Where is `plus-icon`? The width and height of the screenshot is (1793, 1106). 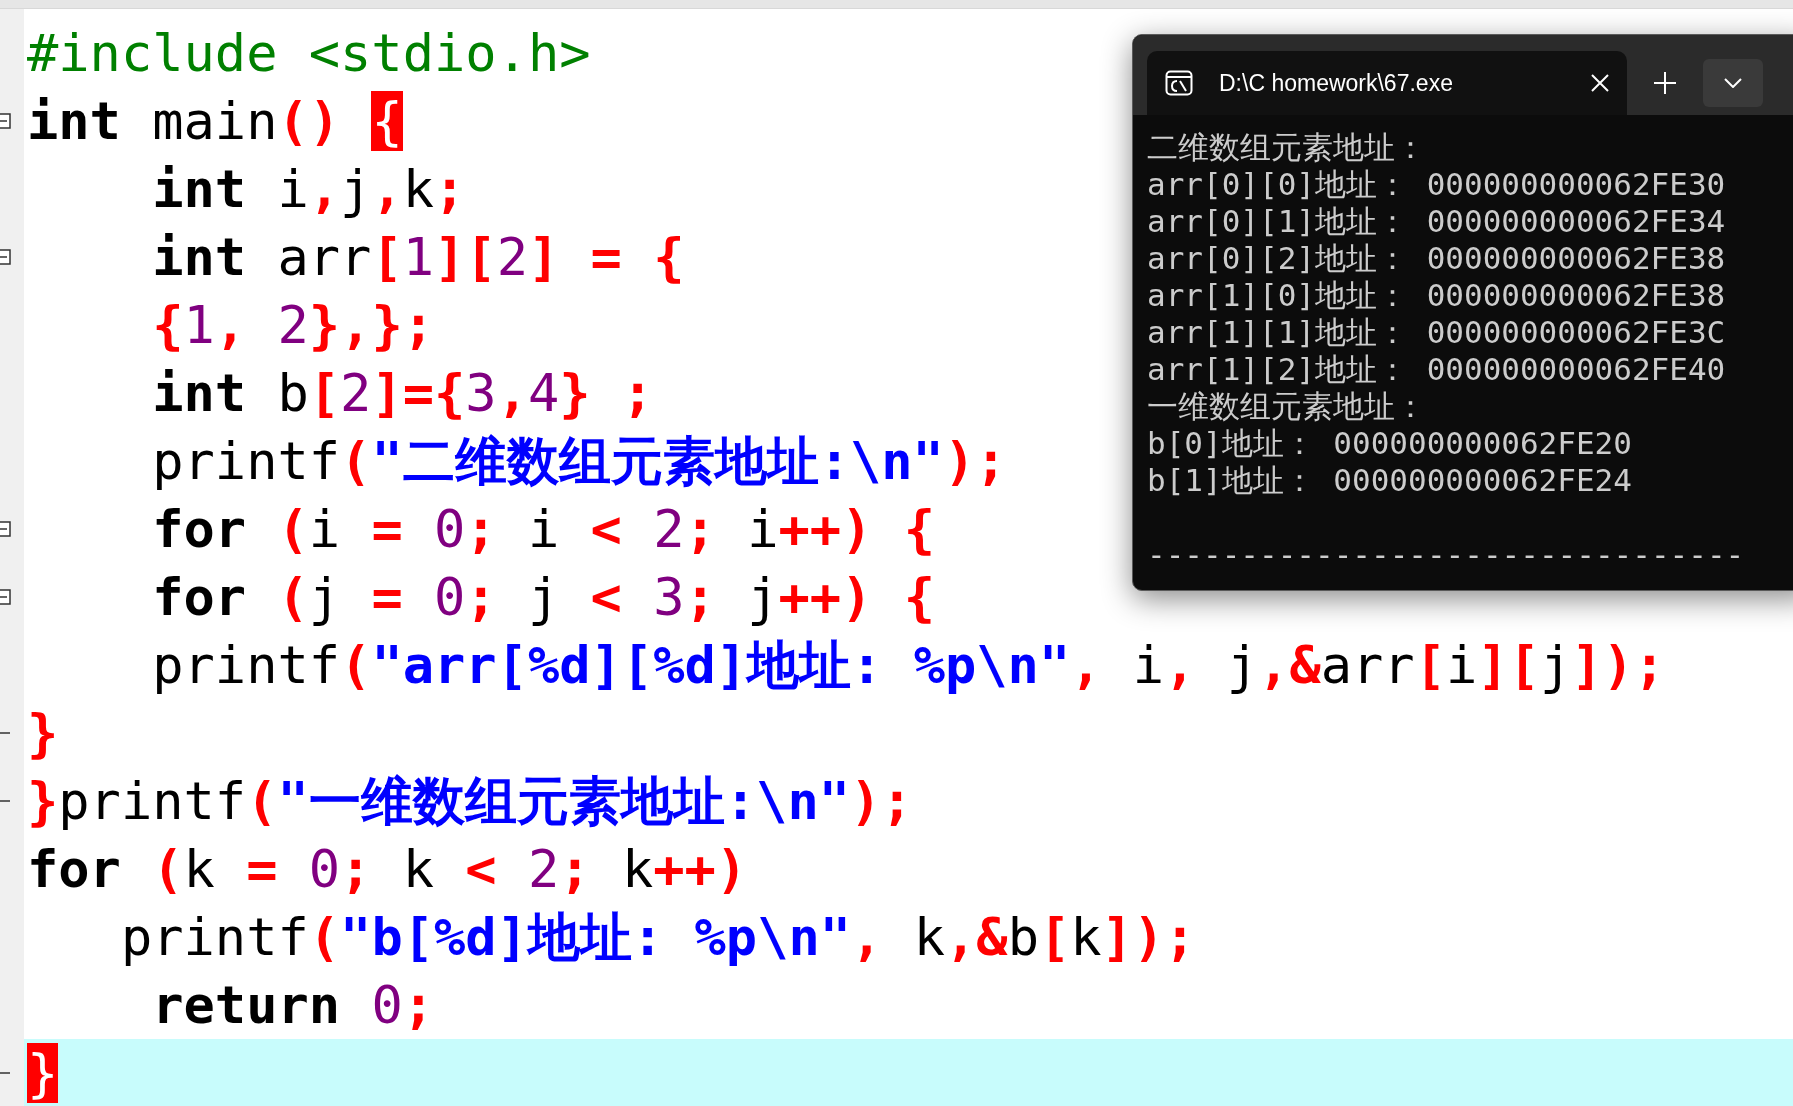 plus-icon is located at coordinates (1665, 83).